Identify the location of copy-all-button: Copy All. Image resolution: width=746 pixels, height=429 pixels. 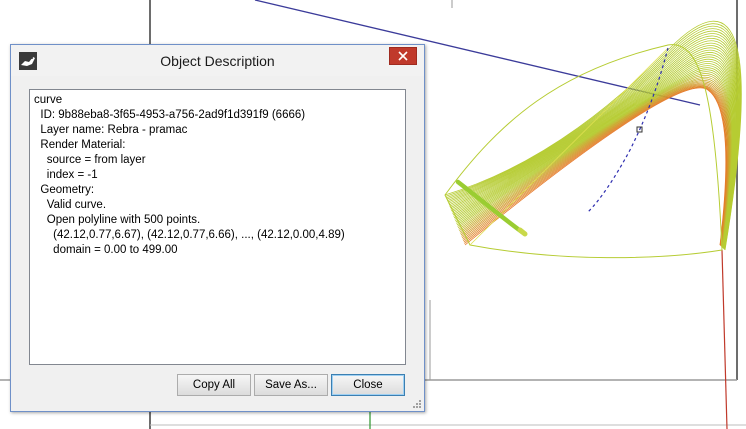
(214, 385).